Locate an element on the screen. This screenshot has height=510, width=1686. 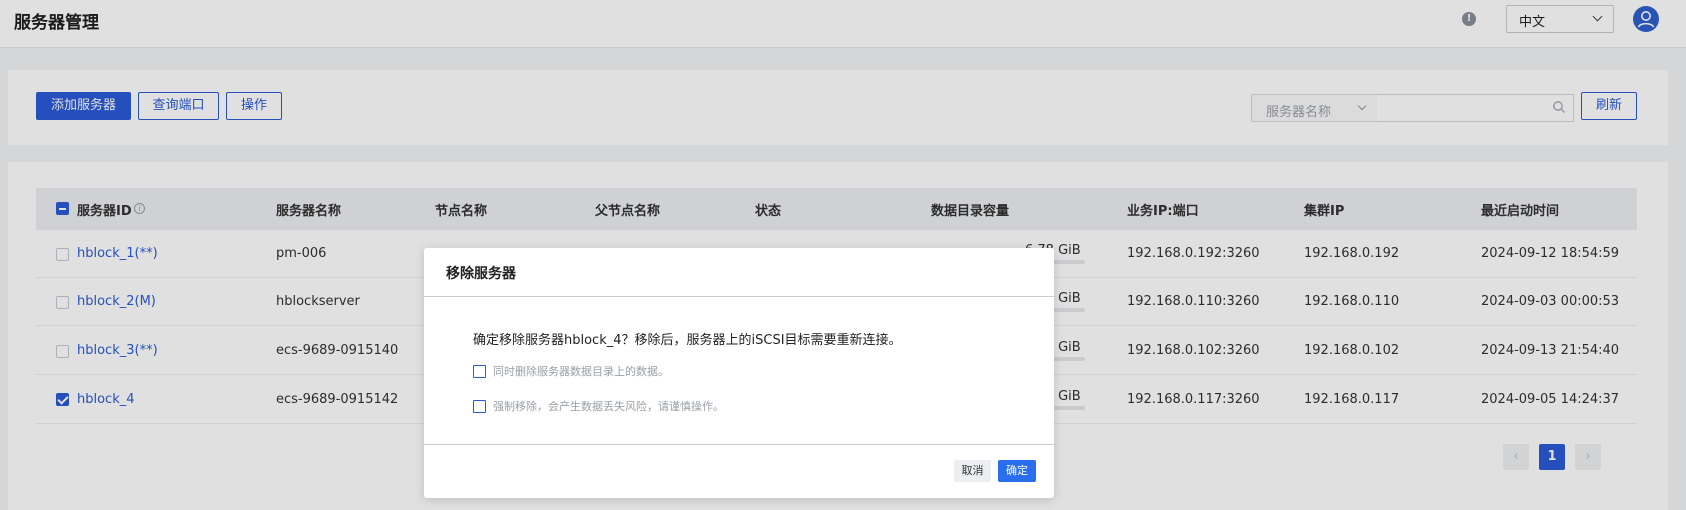
delete-data-label: 同时删除服务器数据目录上的数据。 is located at coordinates (581, 371).